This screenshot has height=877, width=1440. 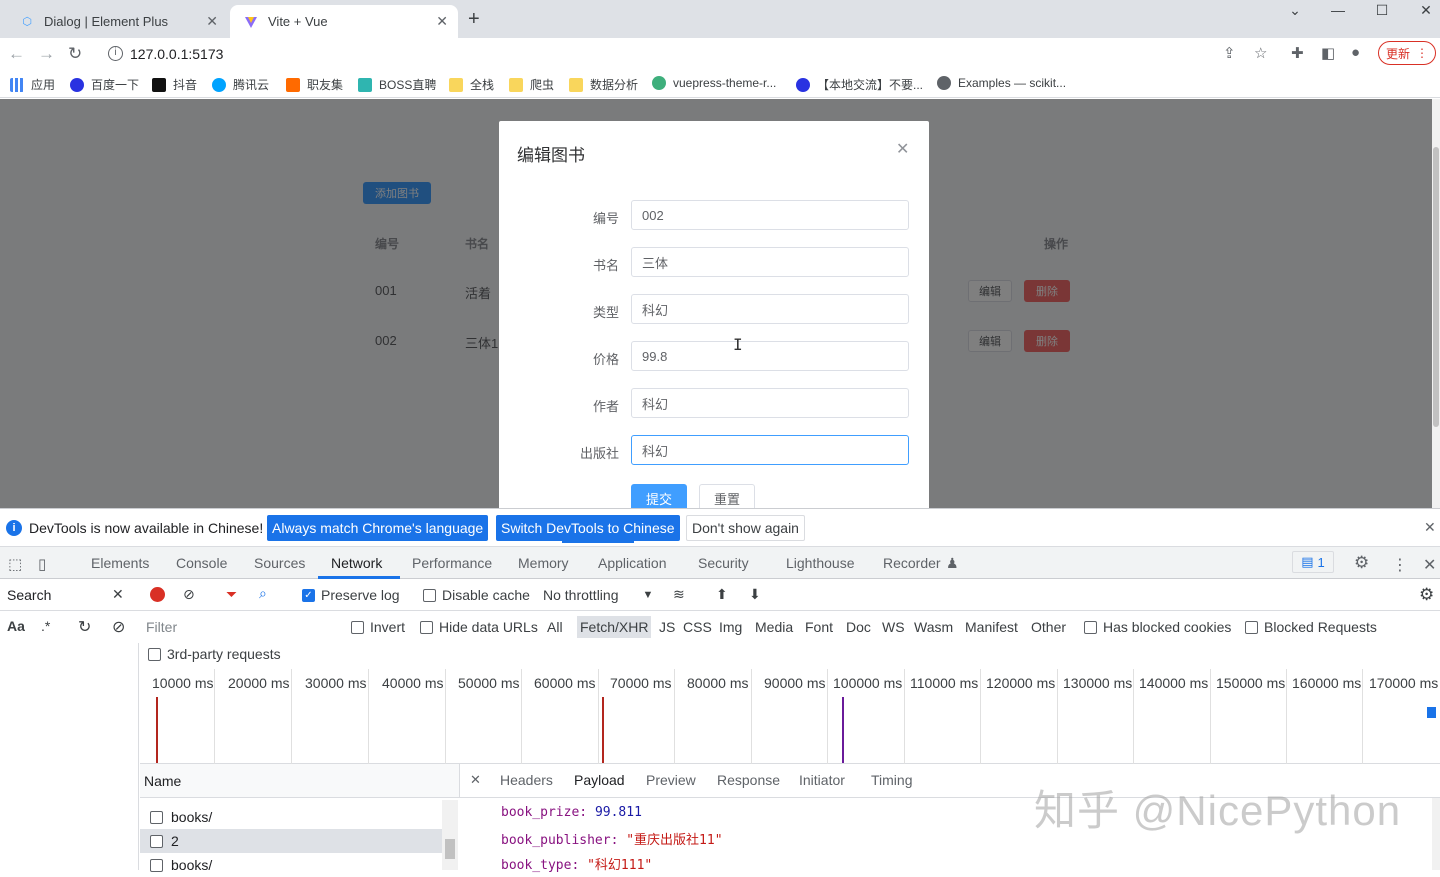 I want to click on tab-recorder: Recorder, so click(x=912, y=563).